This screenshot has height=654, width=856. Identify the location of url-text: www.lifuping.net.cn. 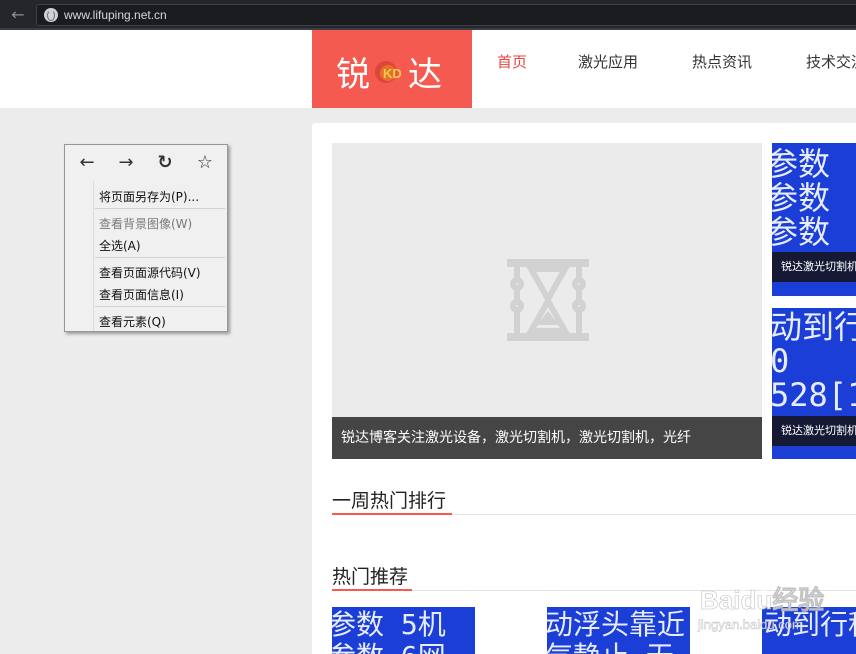
(115, 15).